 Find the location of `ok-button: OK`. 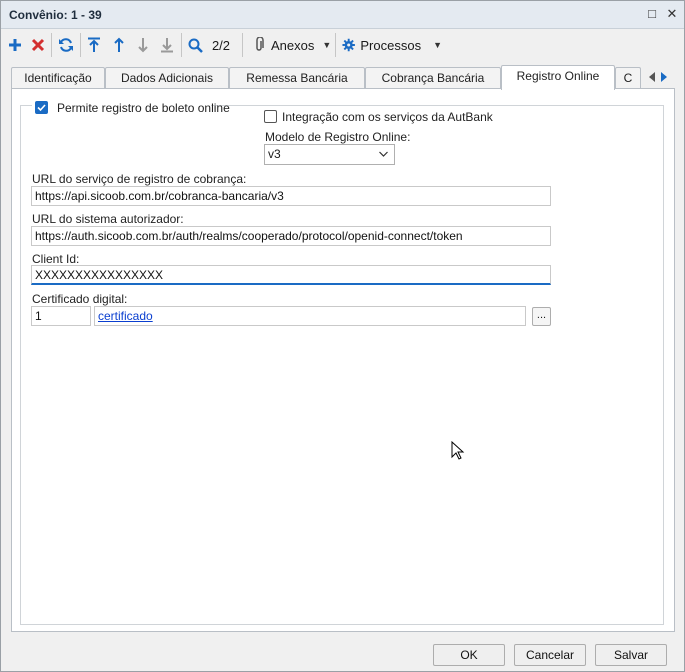

ok-button: OK is located at coordinates (469, 655).